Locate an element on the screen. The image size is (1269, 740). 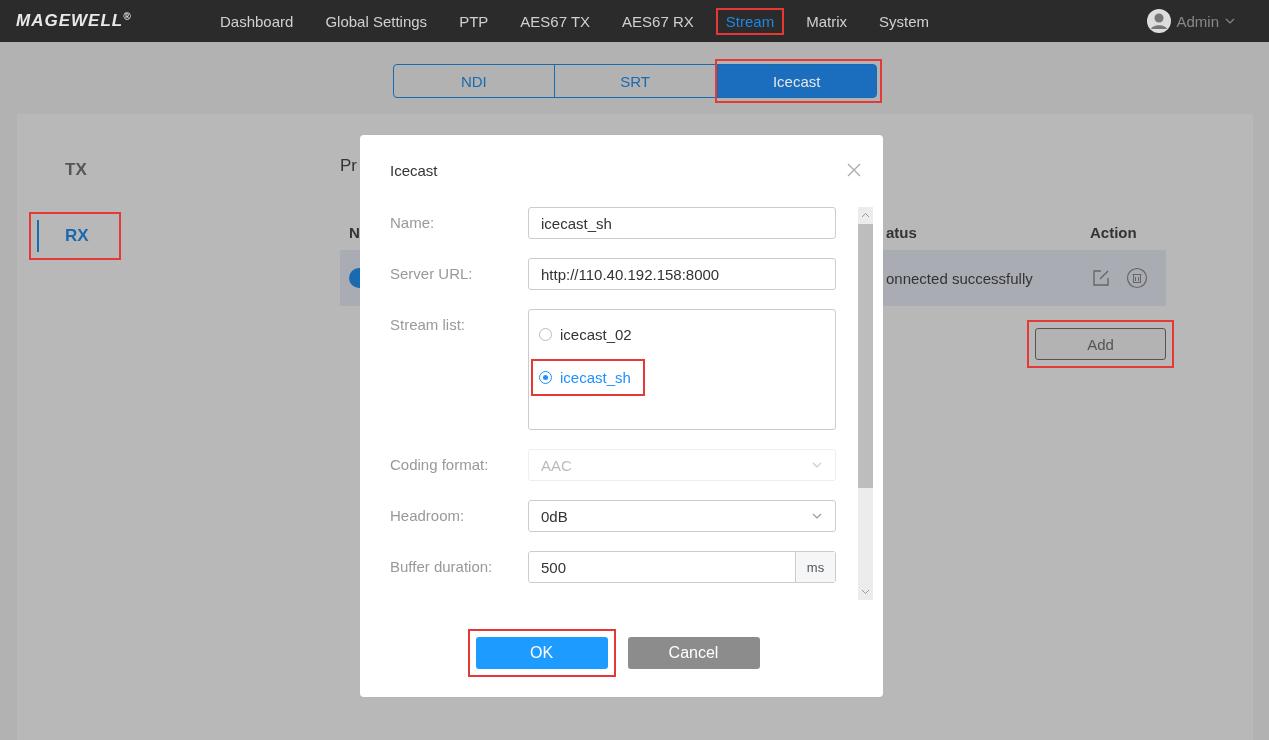
nav-item: AES67 TX is located at coordinates (555, 21).